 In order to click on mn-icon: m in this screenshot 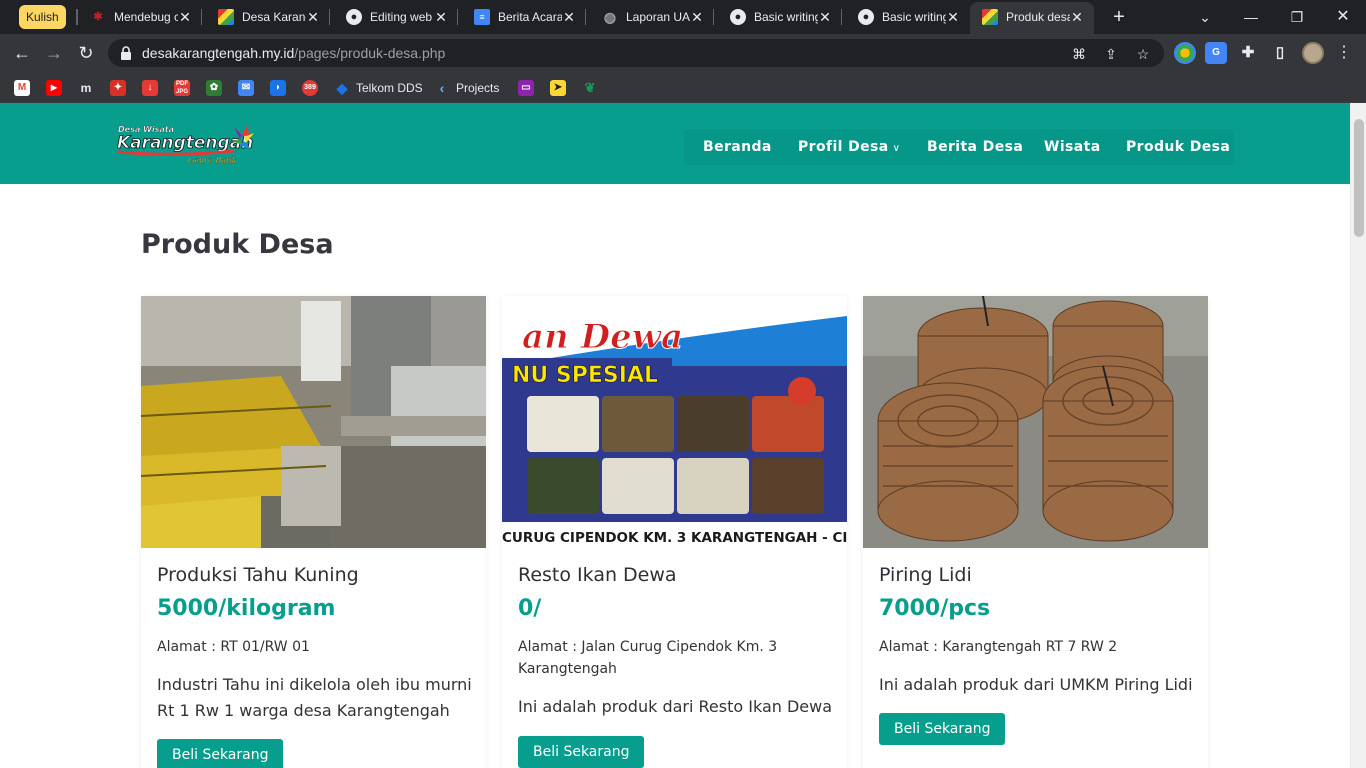, I will do `click(86, 87)`.